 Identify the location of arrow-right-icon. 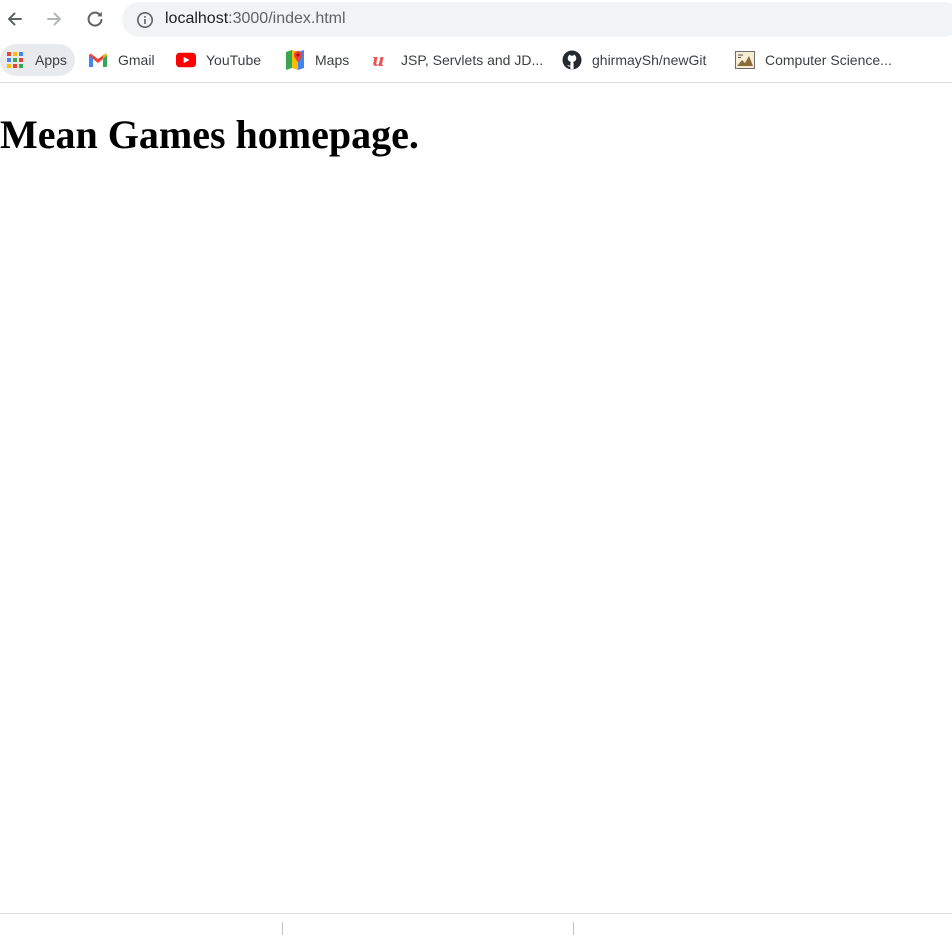
(54, 19).